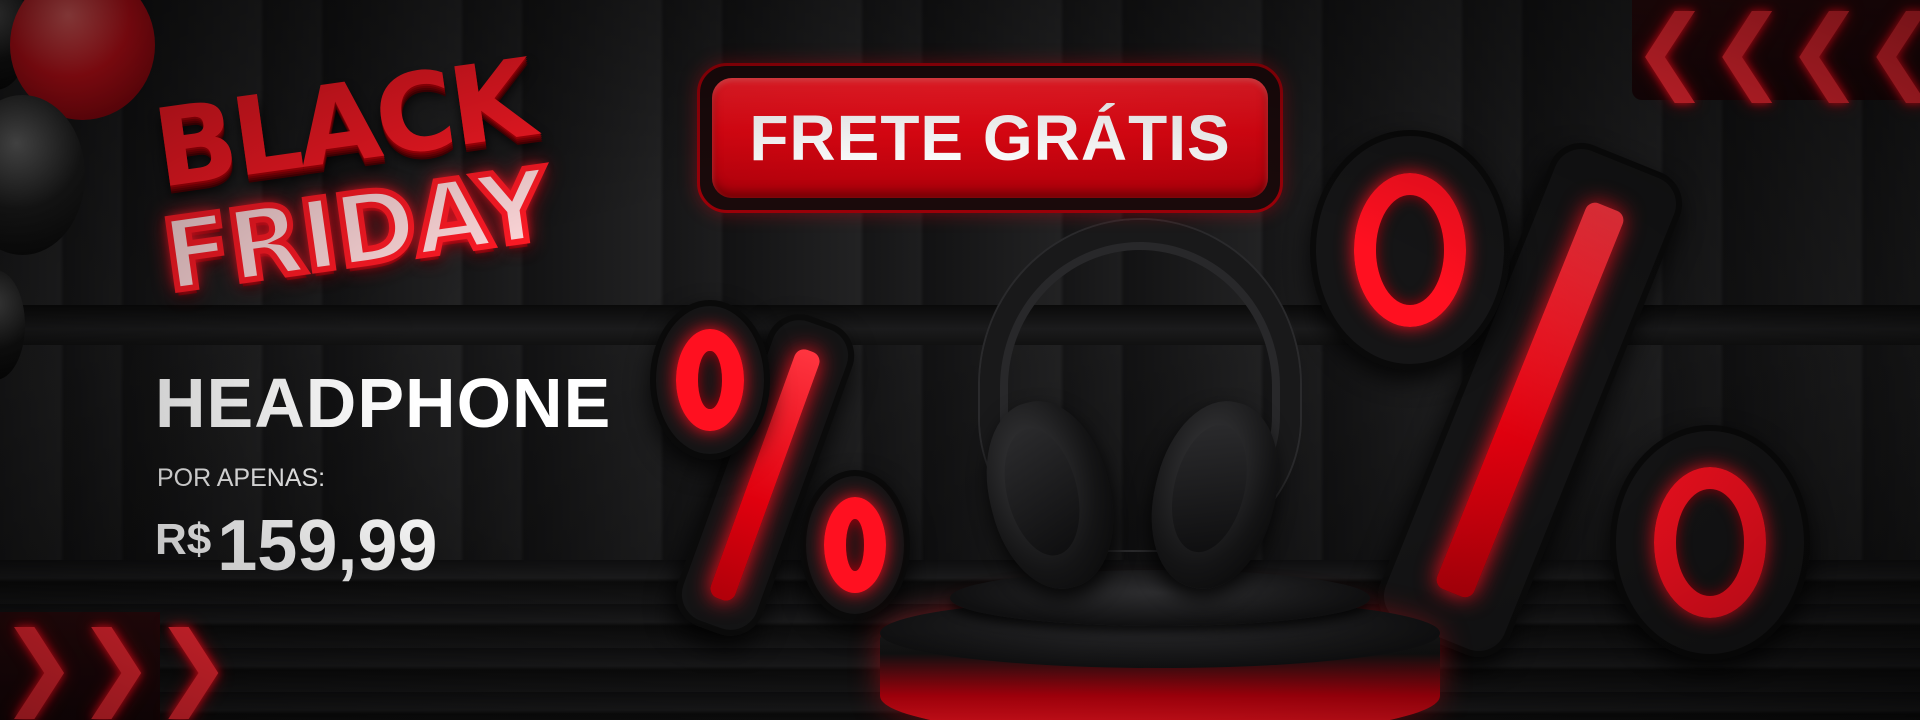 The image size is (1920, 720). What do you see at coordinates (327, 546) in the screenshot?
I see `price-value: 159,99` at bounding box center [327, 546].